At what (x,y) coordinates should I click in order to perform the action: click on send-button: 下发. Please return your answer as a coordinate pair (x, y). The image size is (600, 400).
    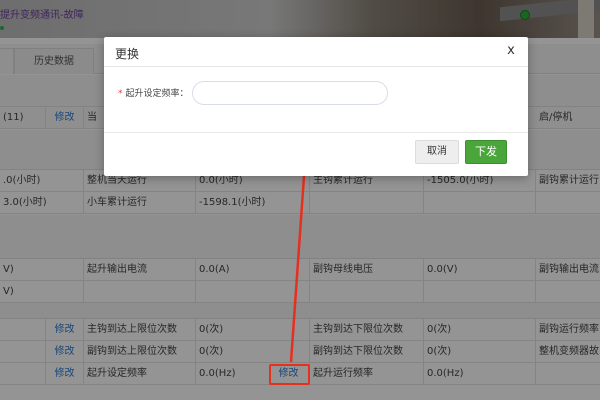
    Looking at the image, I should click on (486, 152).